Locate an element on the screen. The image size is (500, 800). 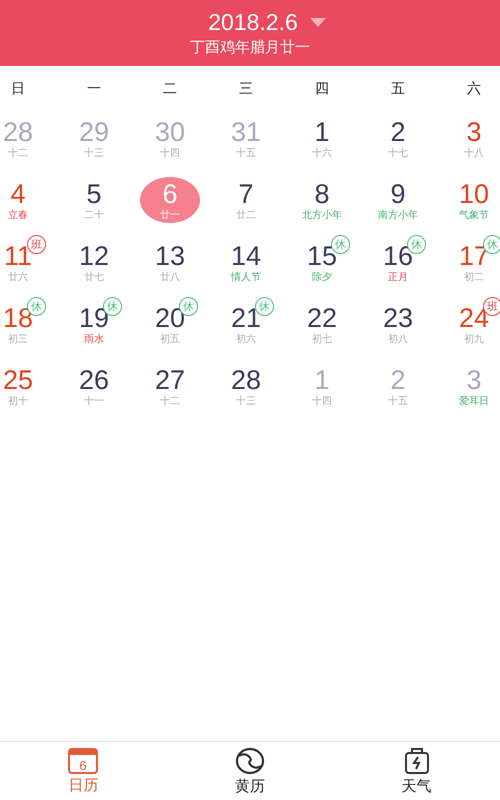
day-cell: 10 气象节 is located at coordinates (468, 201).